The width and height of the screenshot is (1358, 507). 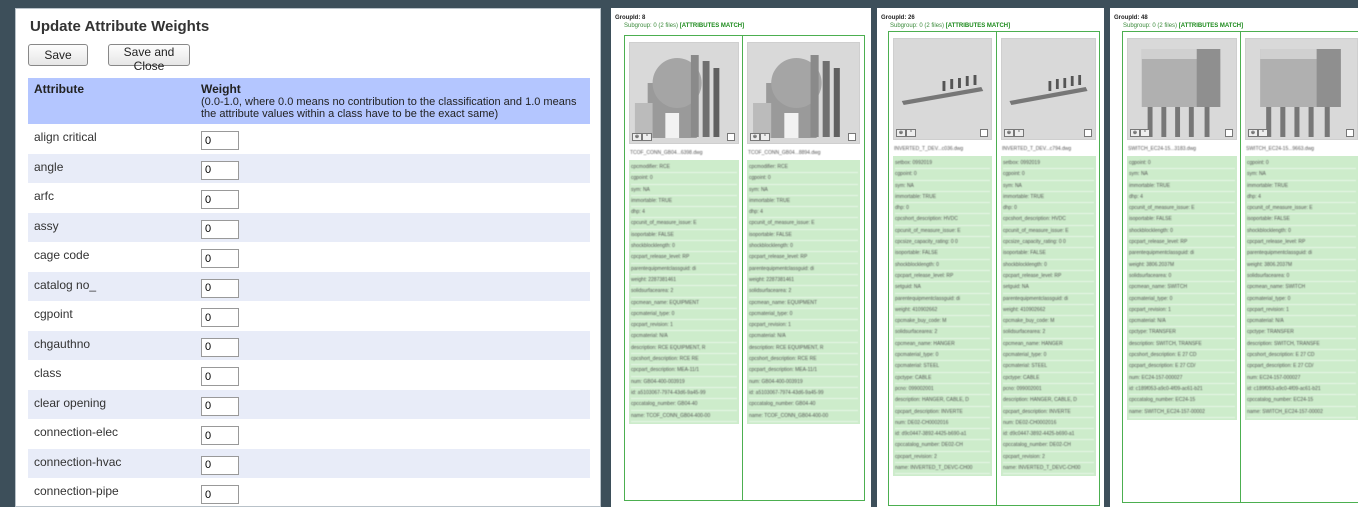 I want to click on save-button: Save, so click(x=58, y=55).